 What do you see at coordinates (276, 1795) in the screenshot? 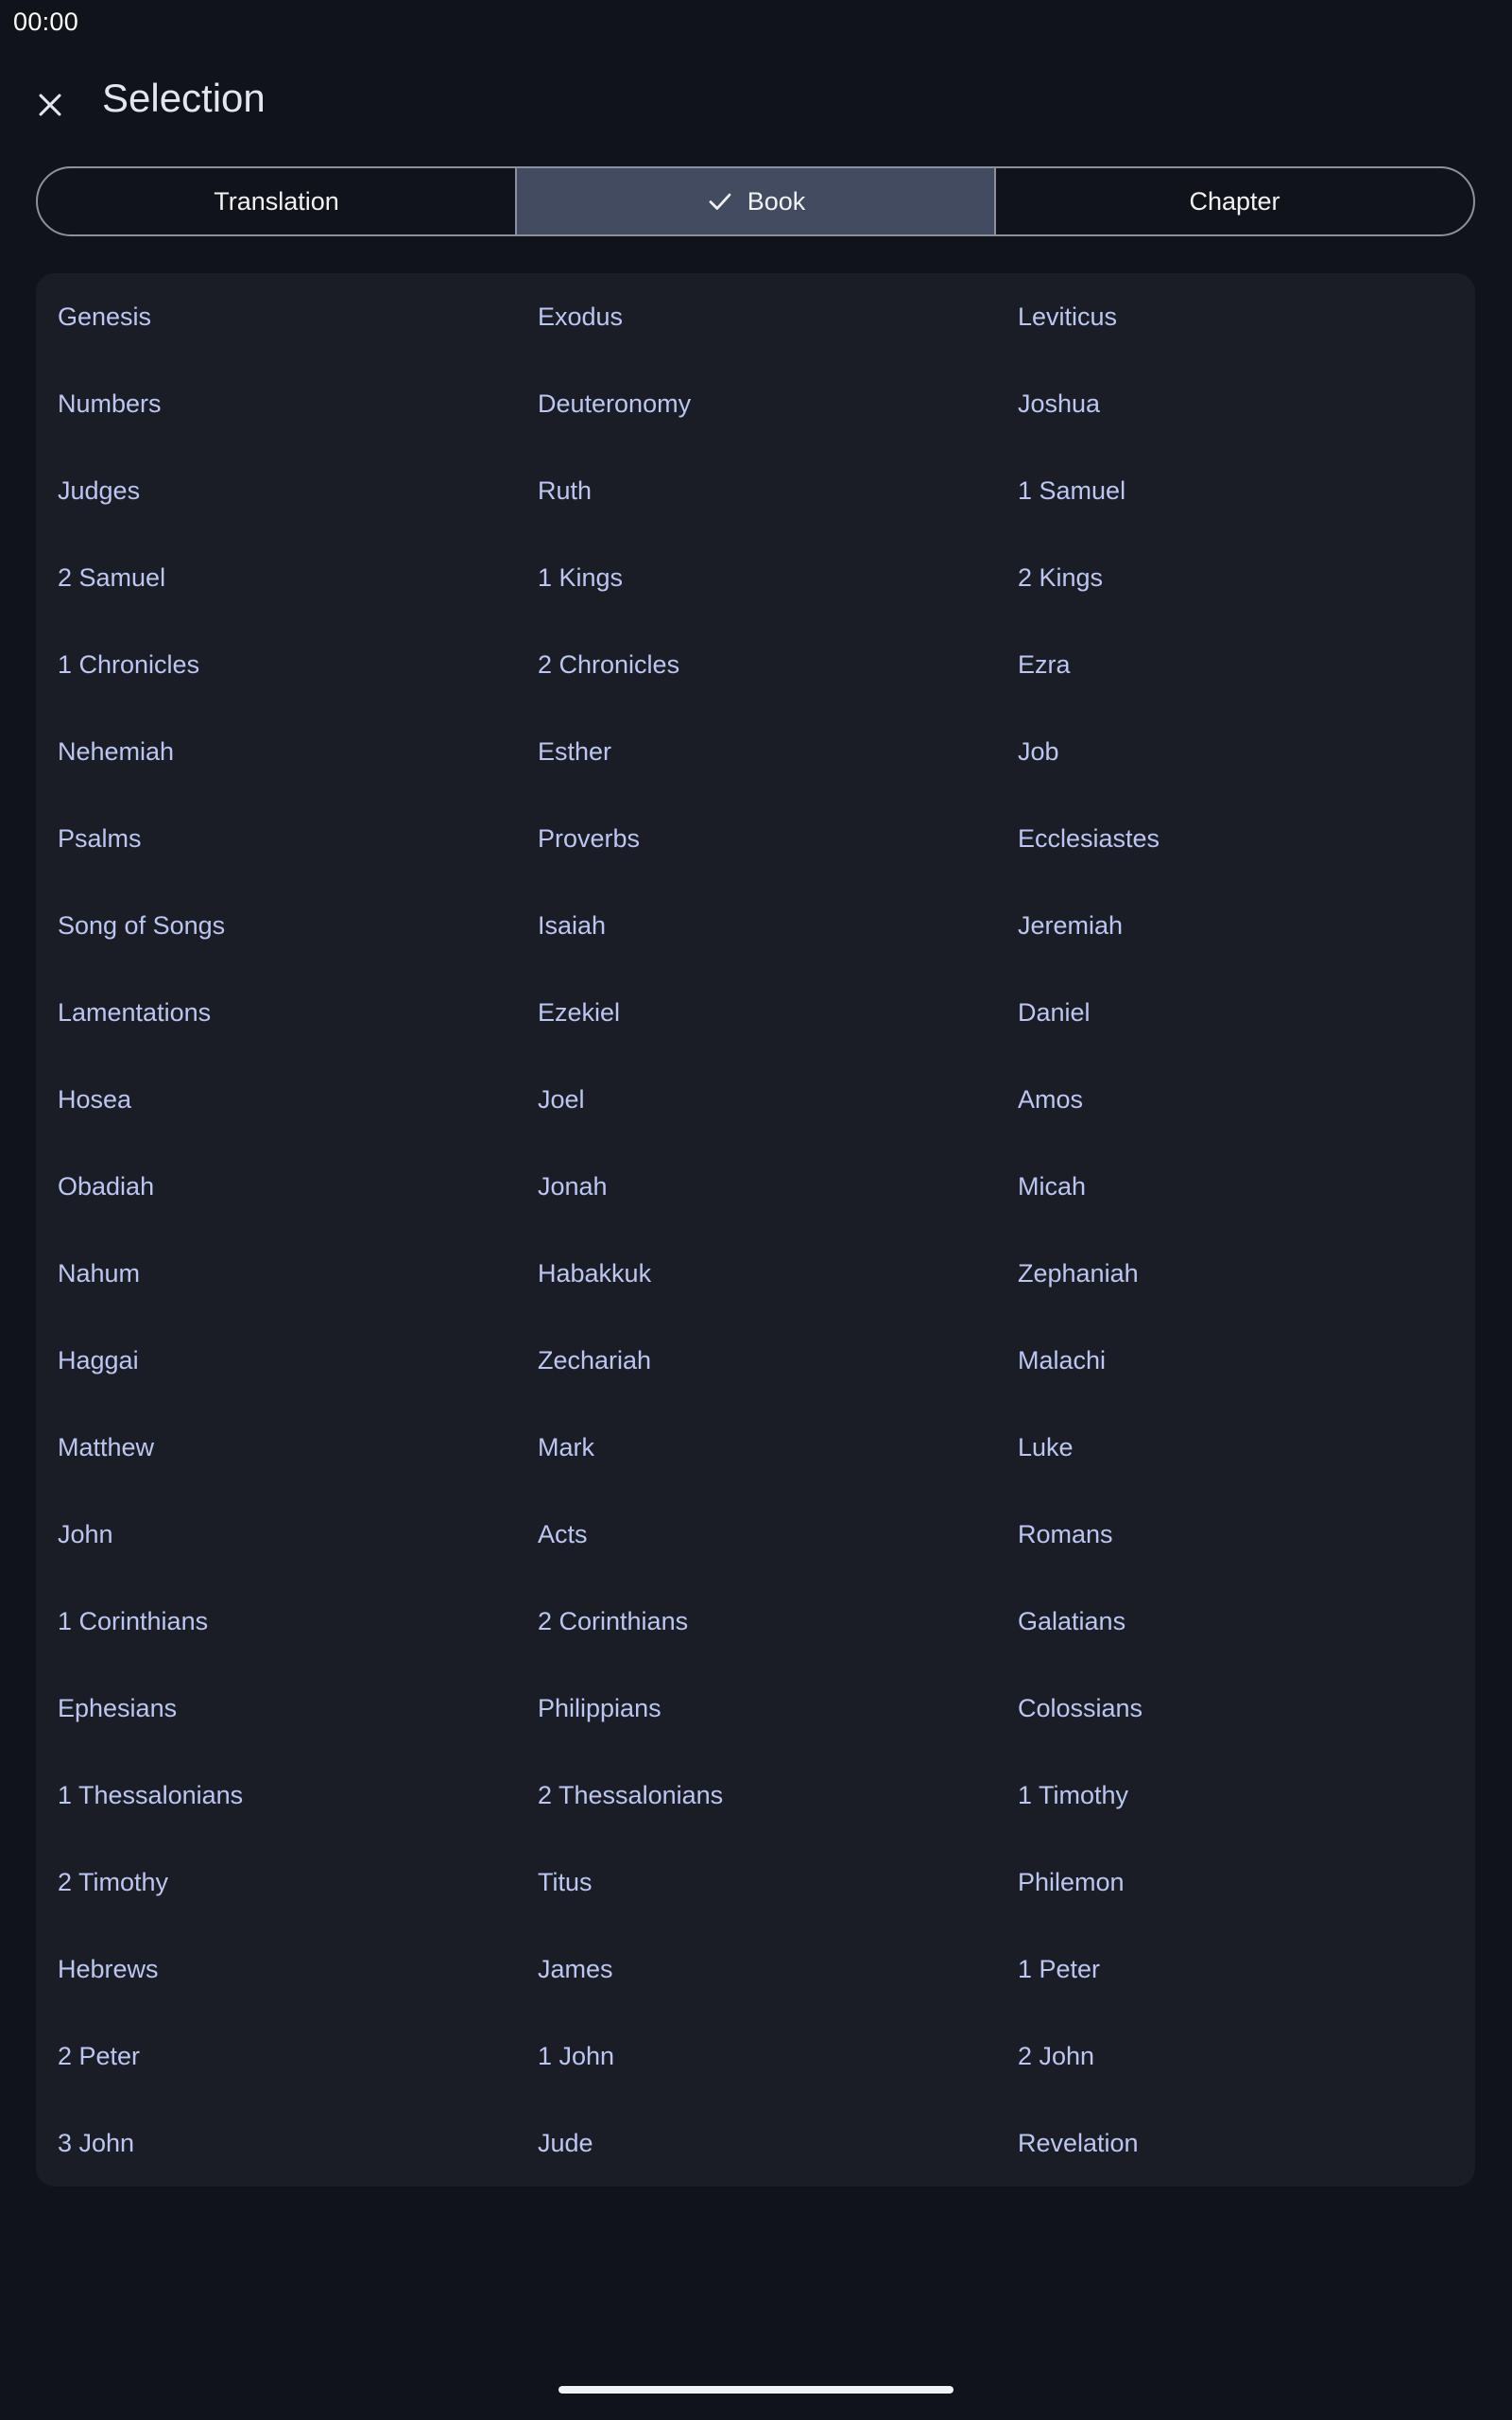
I see `book-item: 1 Thessalonians` at bounding box center [276, 1795].